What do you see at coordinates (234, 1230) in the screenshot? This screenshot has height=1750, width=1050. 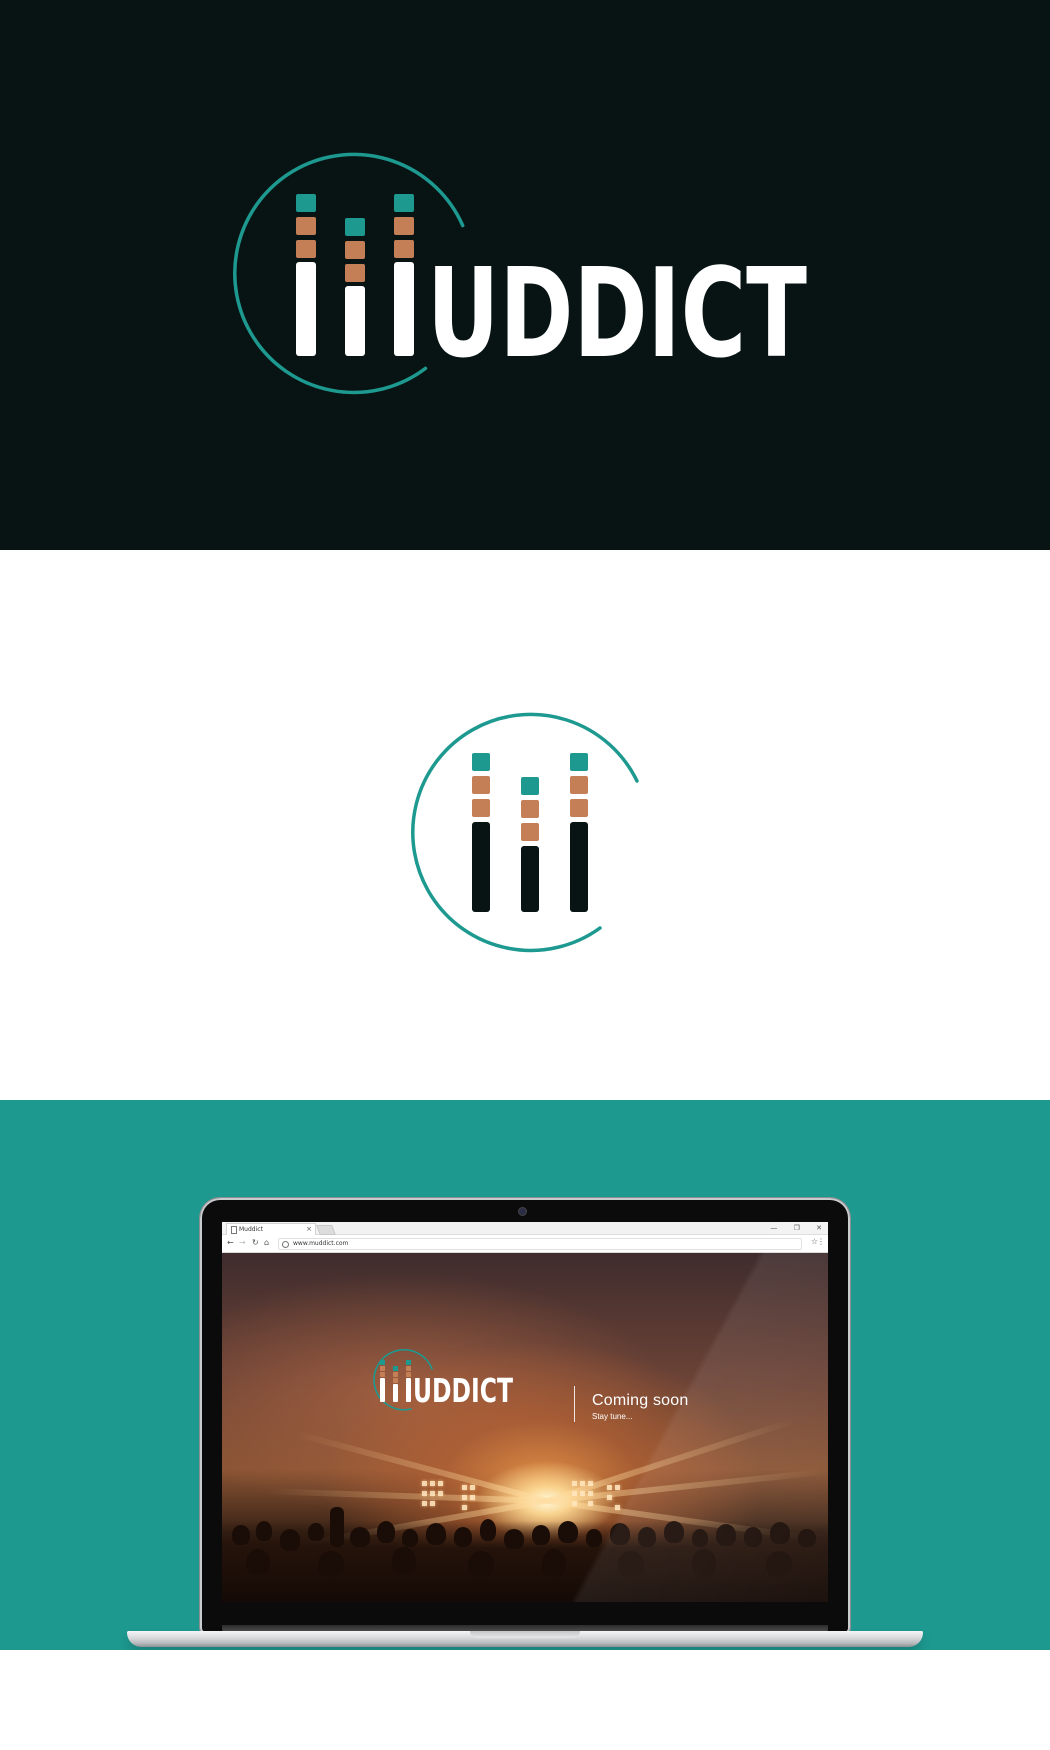 I see `page-icon` at bounding box center [234, 1230].